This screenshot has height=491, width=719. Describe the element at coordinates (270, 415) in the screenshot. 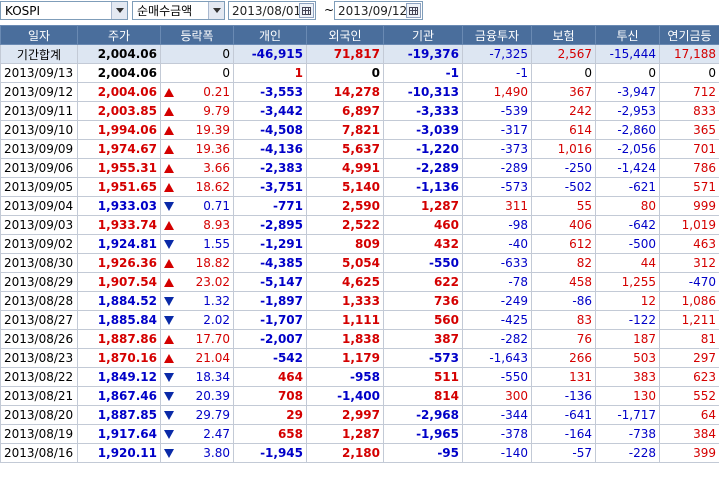

I see `row-individual: 29` at that location.